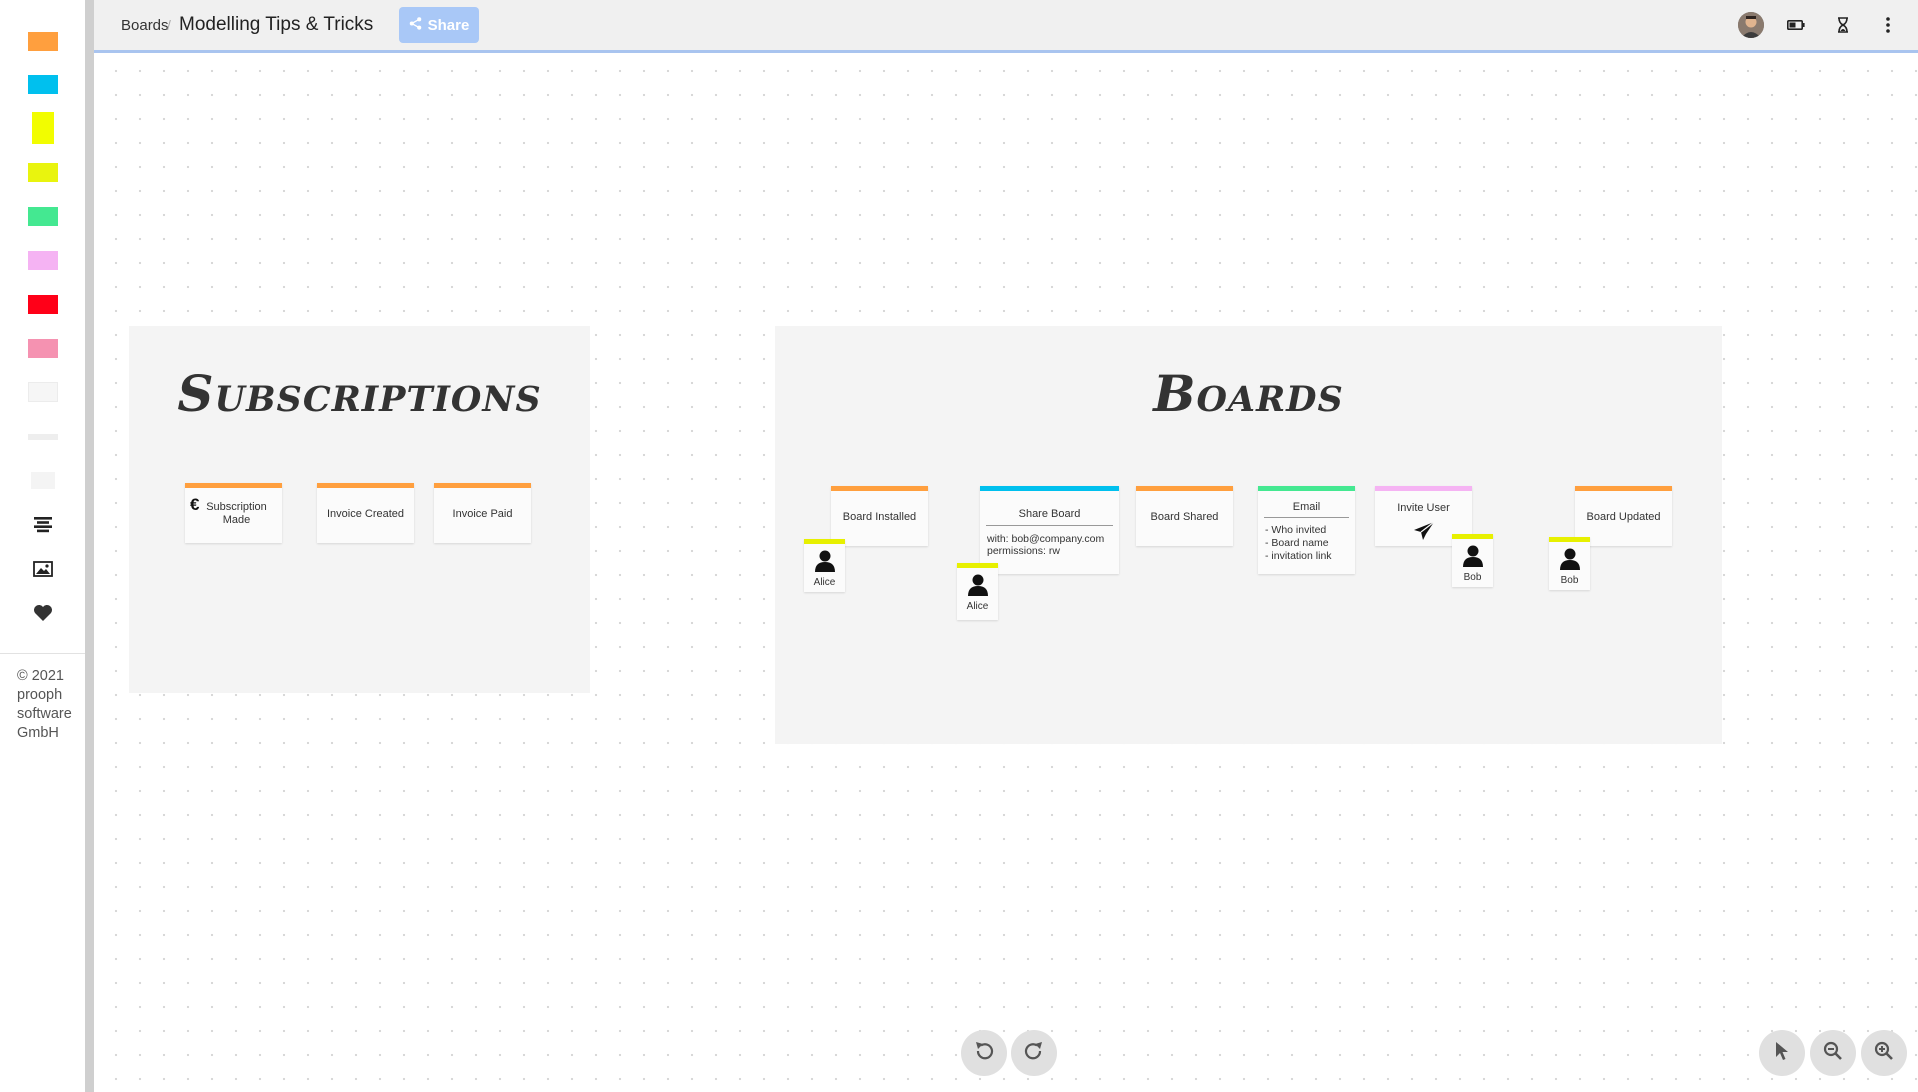  I want to click on frame-title-subscriptions: Subscriptions, so click(359, 393).